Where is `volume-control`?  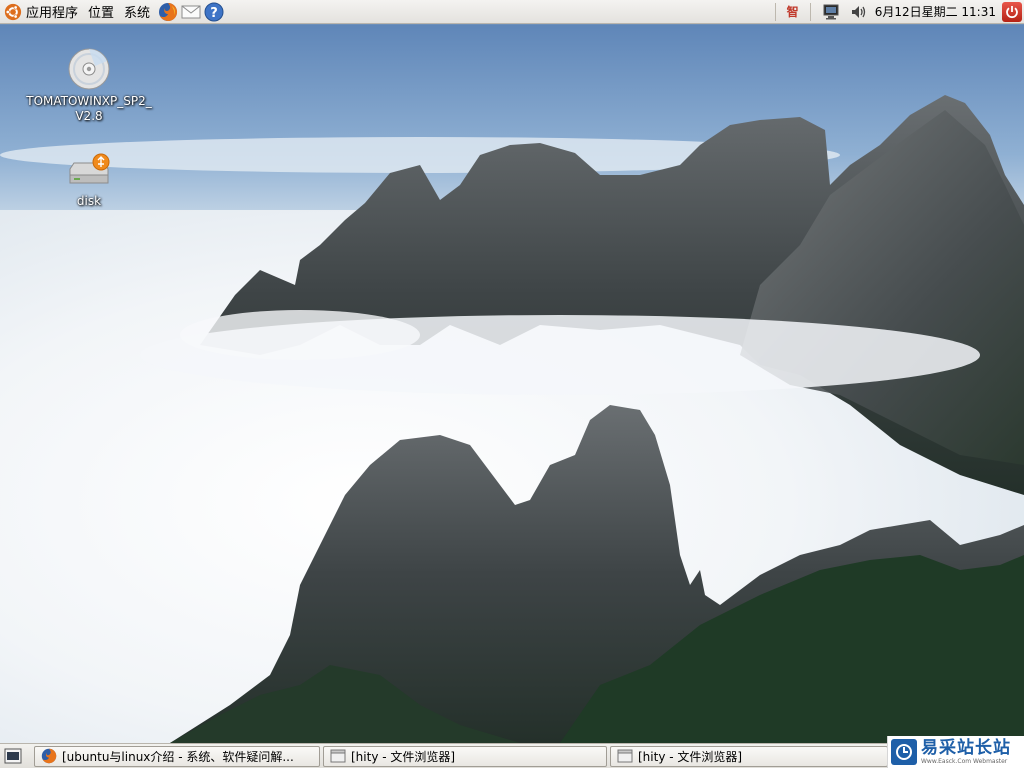
volume-control is located at coordinates (859, 12).